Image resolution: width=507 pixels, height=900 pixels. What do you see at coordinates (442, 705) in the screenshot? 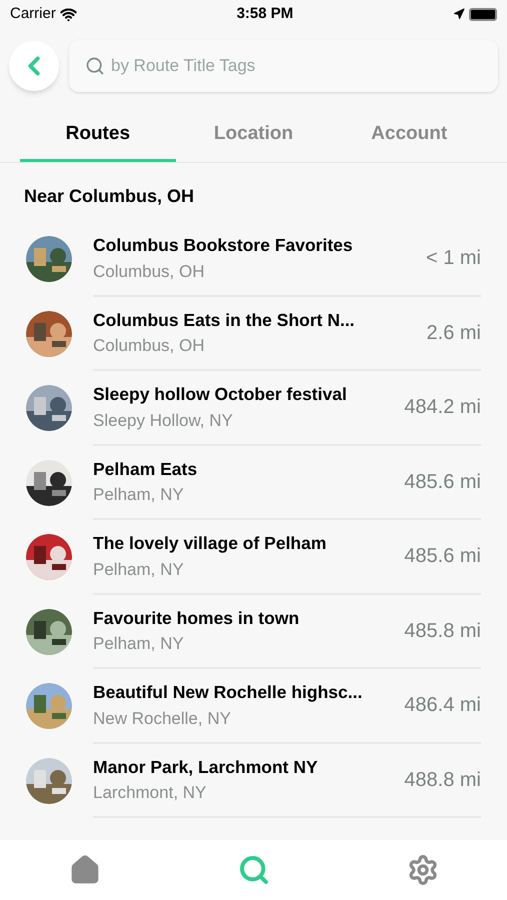
I see `route-distance: 486.4 mi` at bounding box center [442, 705].